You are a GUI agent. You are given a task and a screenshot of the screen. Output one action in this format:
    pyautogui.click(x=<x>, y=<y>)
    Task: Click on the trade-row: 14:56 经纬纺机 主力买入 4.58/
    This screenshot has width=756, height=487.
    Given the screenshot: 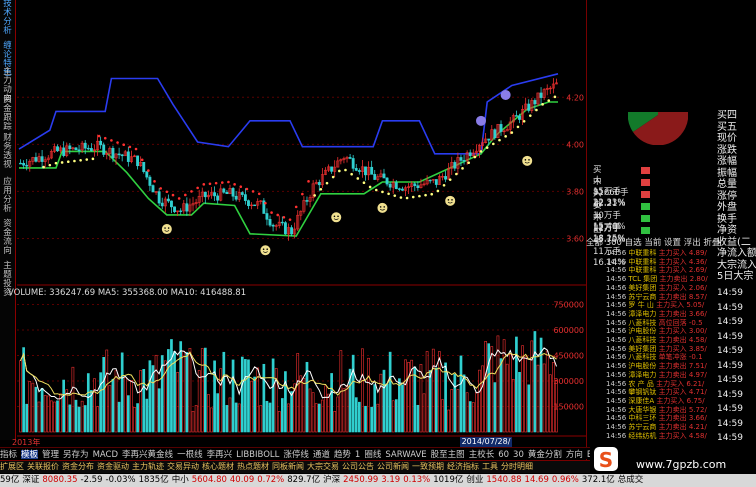 What is the action you would take?
    pyautogui.click(x=663, y=436)
    